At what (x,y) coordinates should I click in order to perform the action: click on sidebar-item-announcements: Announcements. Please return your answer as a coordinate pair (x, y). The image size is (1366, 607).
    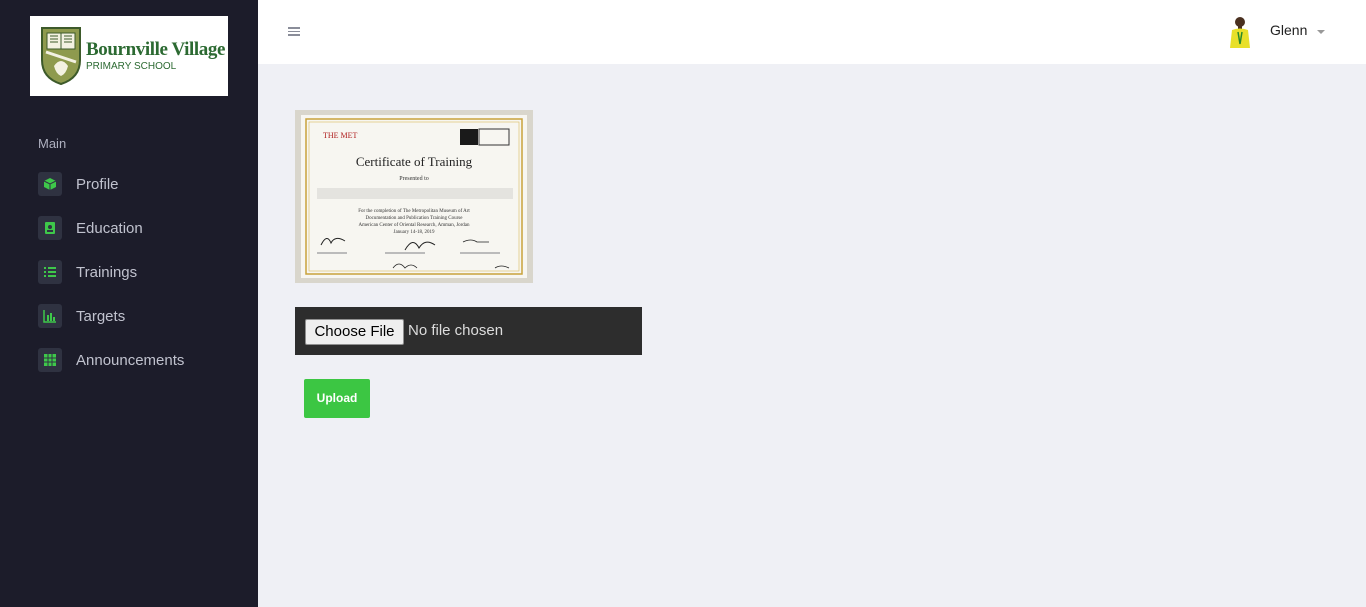
    Looking at the image, I should click on (111, 360).